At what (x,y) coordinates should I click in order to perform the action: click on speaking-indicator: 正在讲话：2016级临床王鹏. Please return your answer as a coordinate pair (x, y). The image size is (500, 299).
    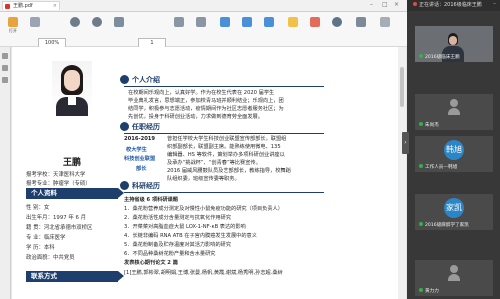
    Looking at the image, I should click on (453, 5).